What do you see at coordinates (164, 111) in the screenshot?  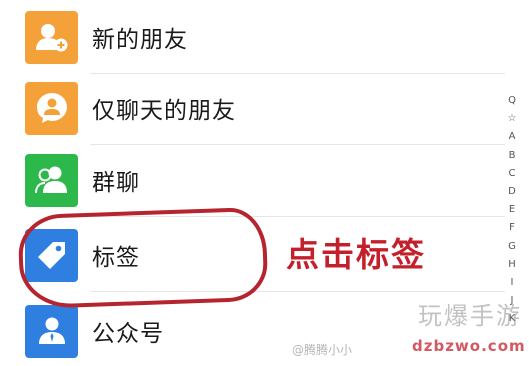 I see `contacts-item-label: 仅聊天的朋友` at bounding box center [164, 111].